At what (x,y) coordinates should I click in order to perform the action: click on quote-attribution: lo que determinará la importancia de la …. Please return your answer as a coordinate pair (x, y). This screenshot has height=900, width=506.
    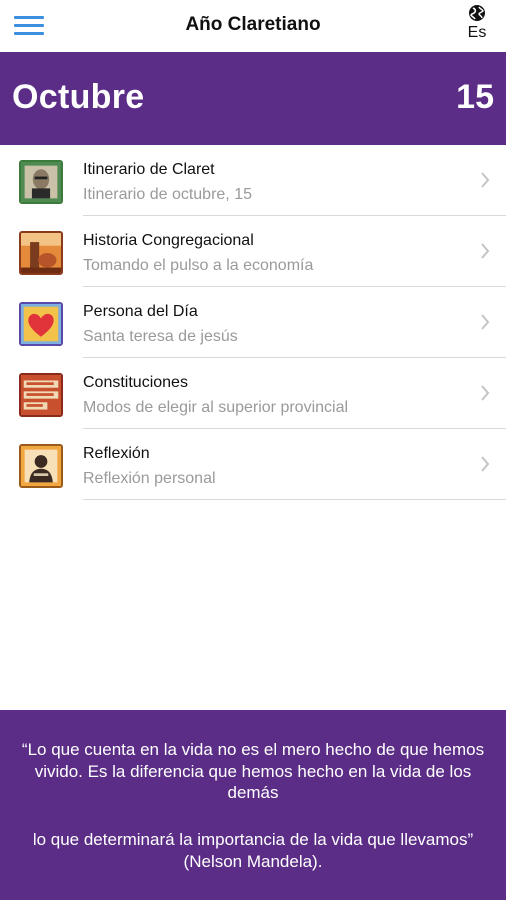
    Looking at the image, I should click on (253, 850).